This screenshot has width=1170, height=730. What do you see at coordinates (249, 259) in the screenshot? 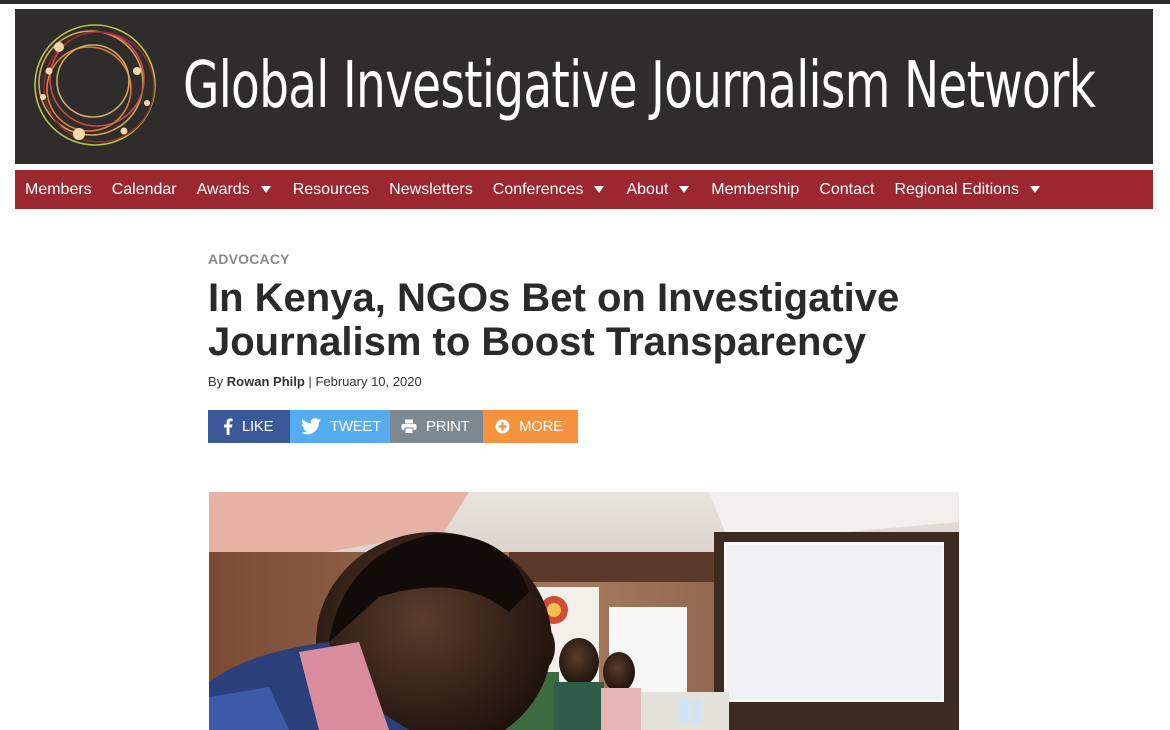
I see `article-category-link: ADVOCACY` at bounding box center [249, 259].